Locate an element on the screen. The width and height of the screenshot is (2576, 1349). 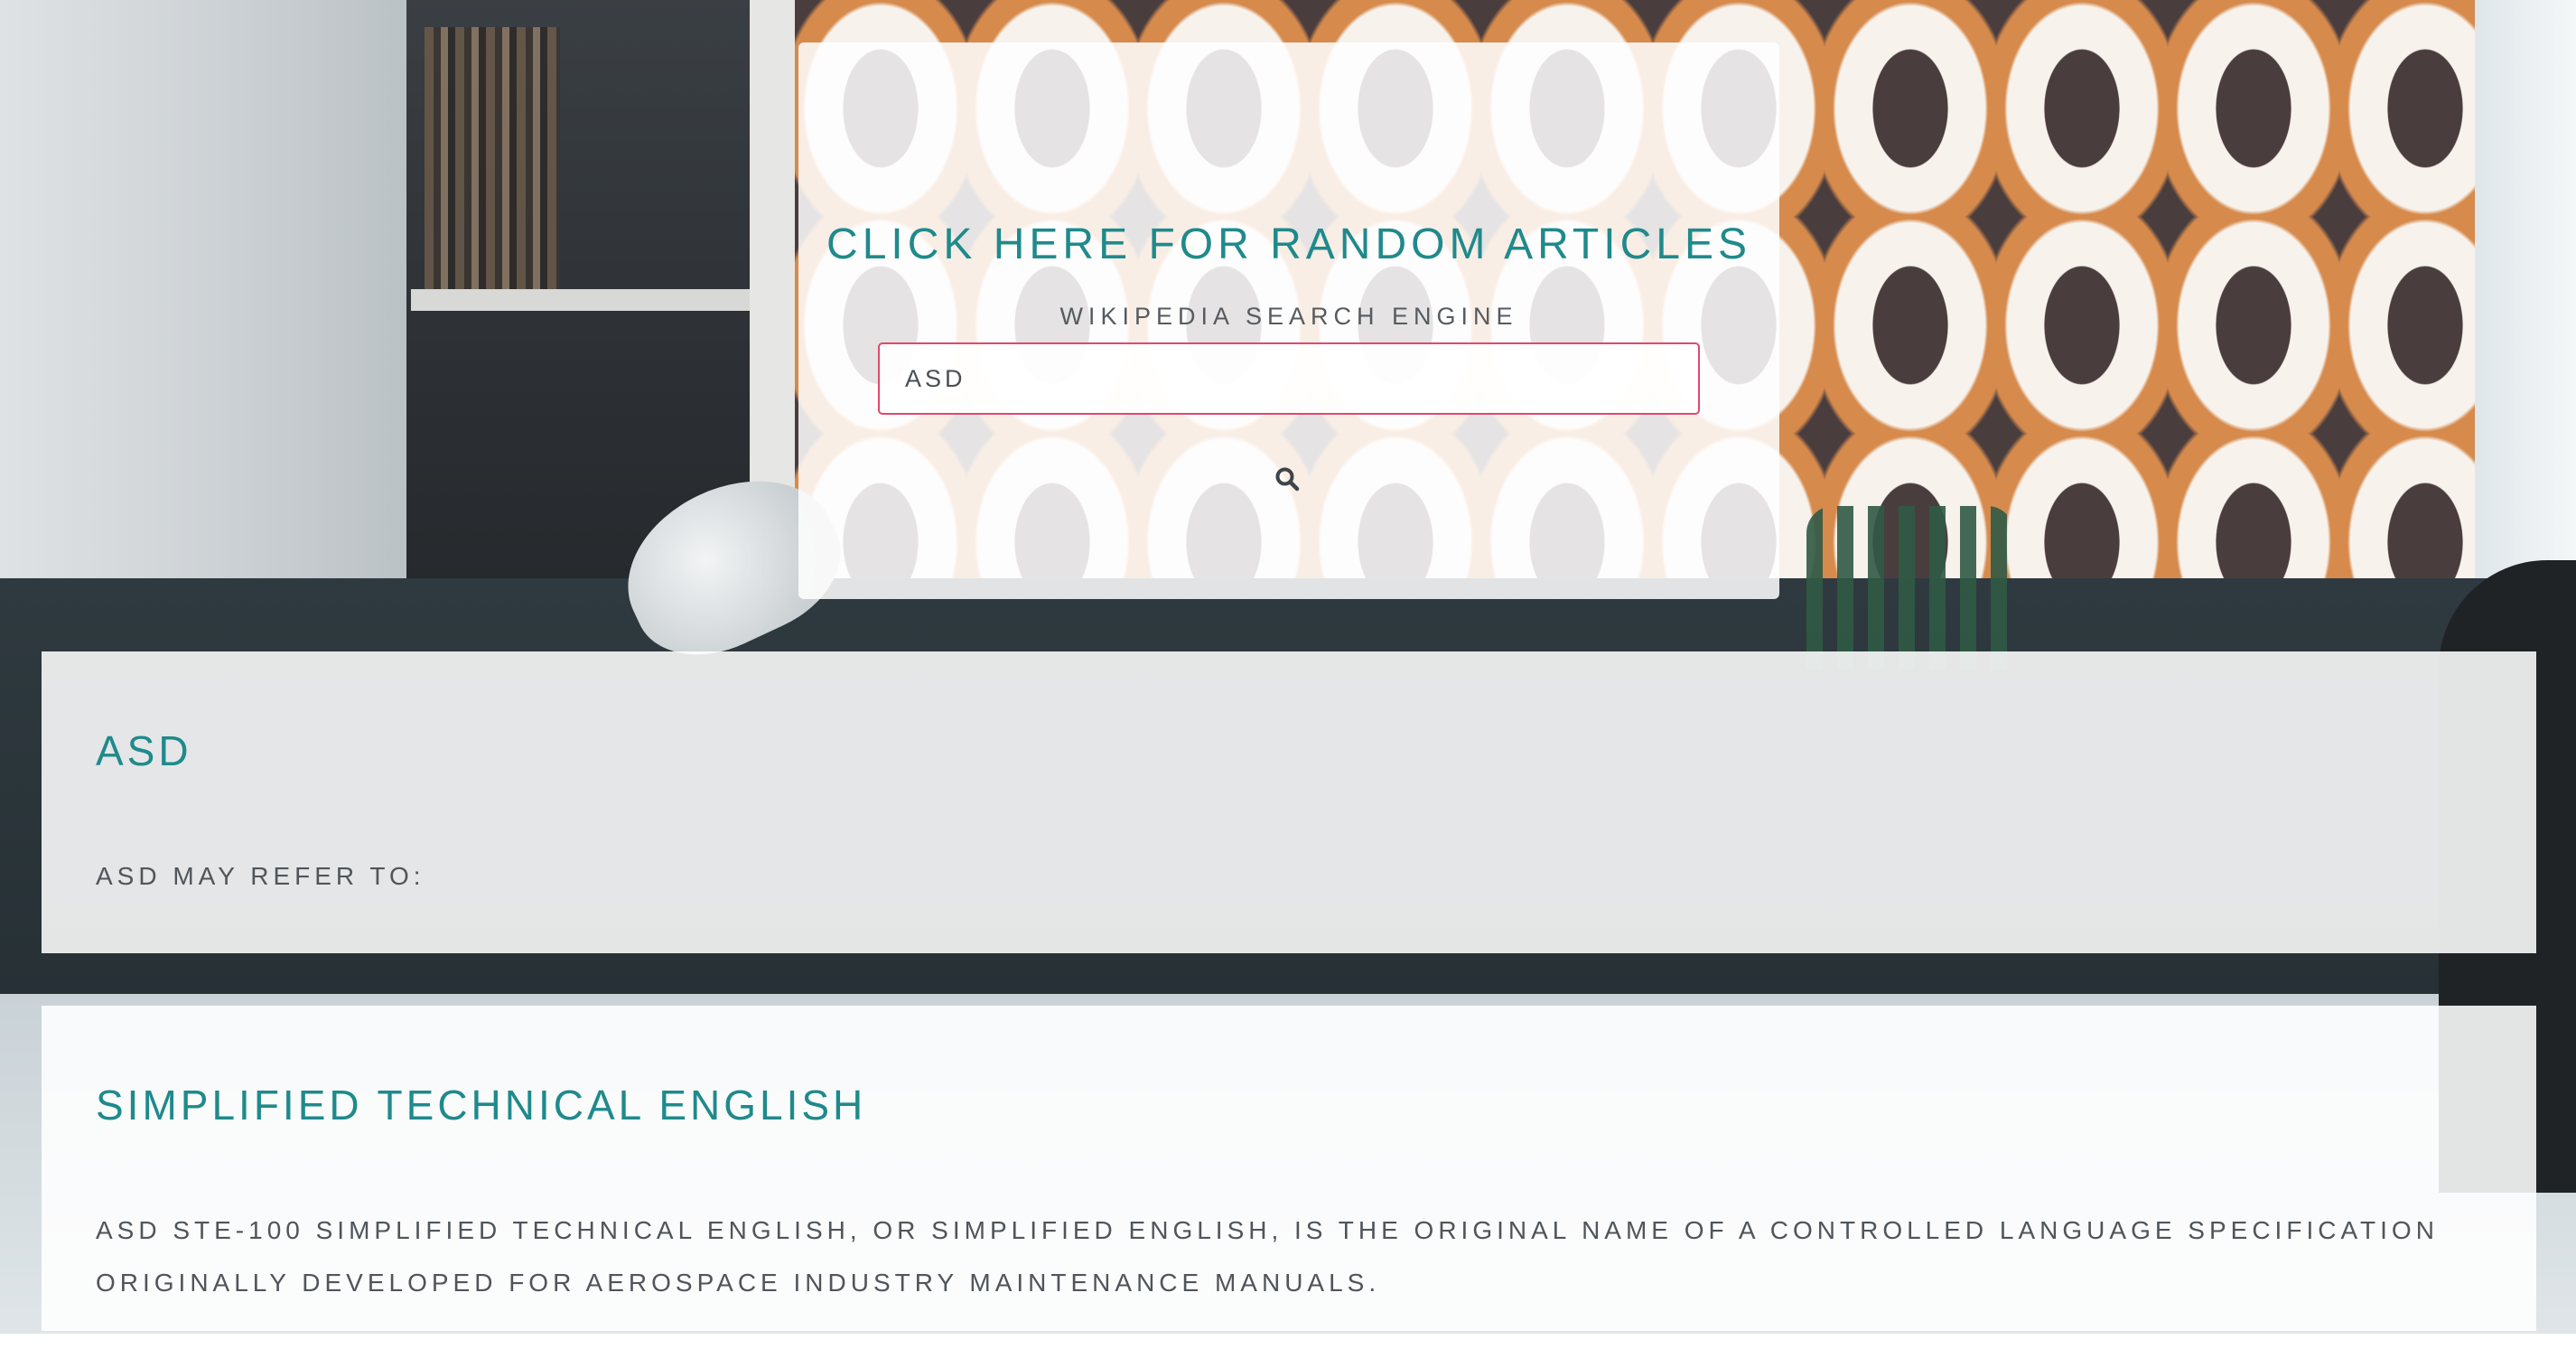
search-icon is located at coordinates (1287, 479).